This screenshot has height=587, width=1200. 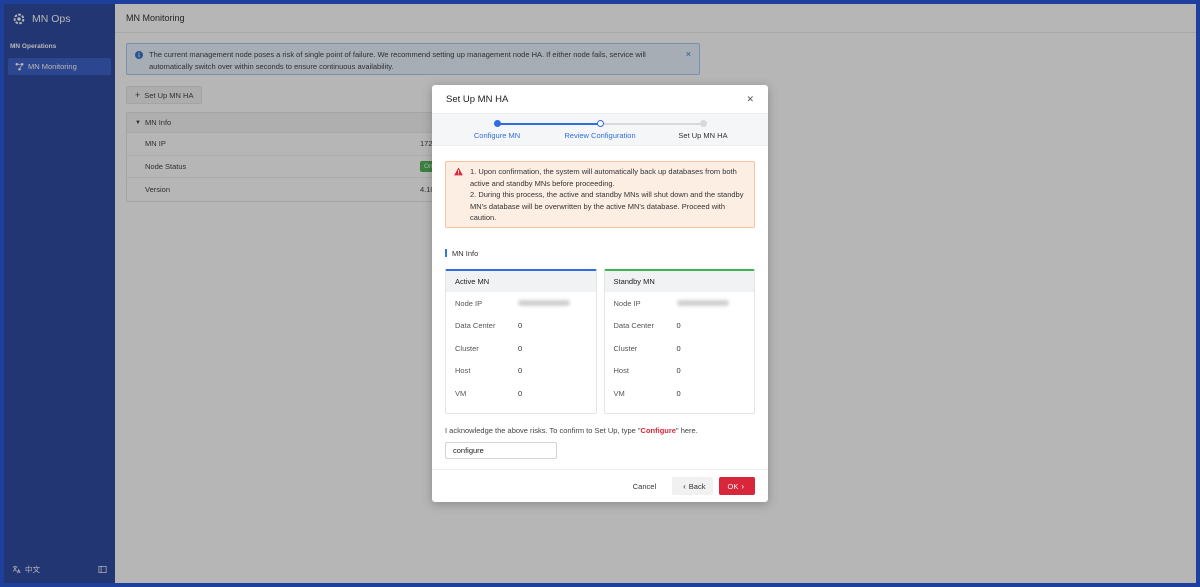 I want to click on dialog-footer: Cancel ‹ Back OK ›, so click(x=600, y=485).